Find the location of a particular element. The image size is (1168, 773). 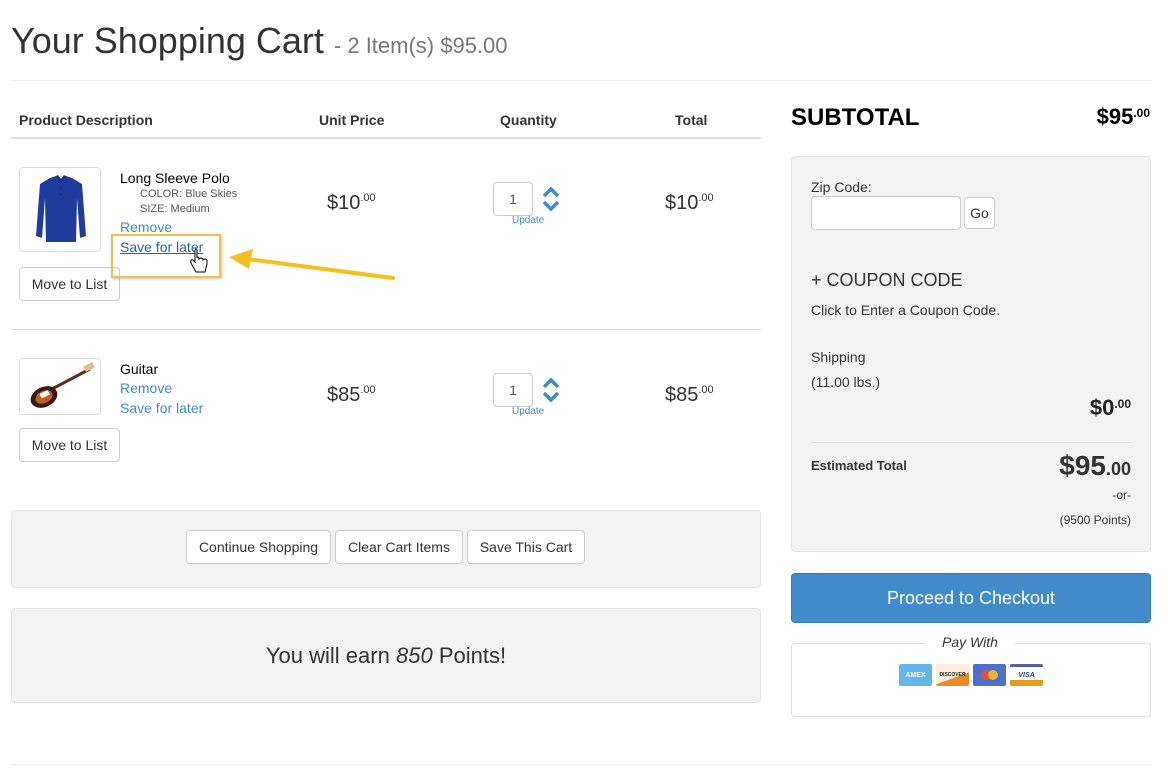

points-total: (9500 Points) is located at coordinates (1095, 520).